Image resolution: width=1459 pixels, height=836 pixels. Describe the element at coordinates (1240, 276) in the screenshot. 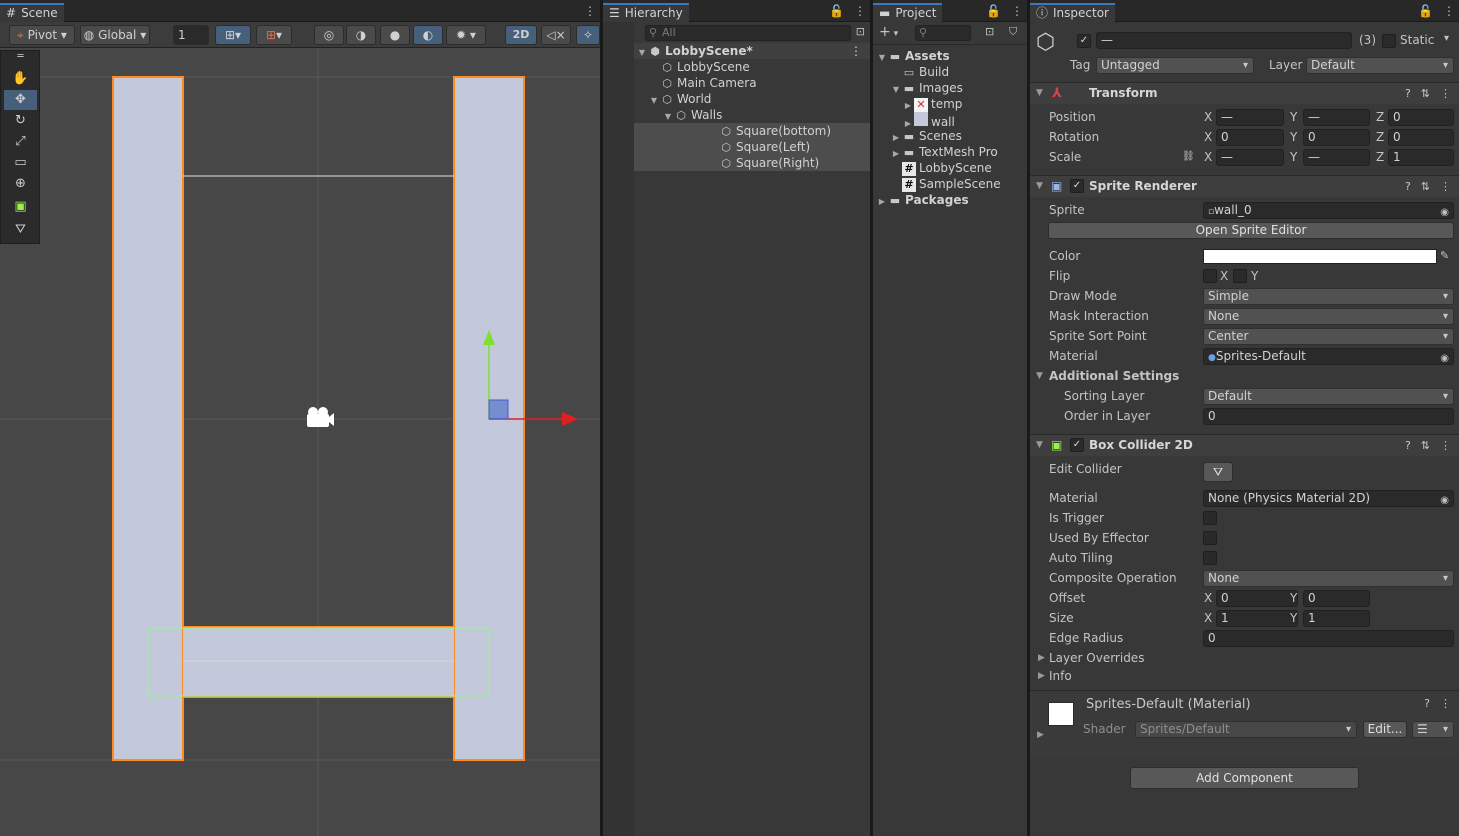

I see `flip-y-checkbox` at that location.